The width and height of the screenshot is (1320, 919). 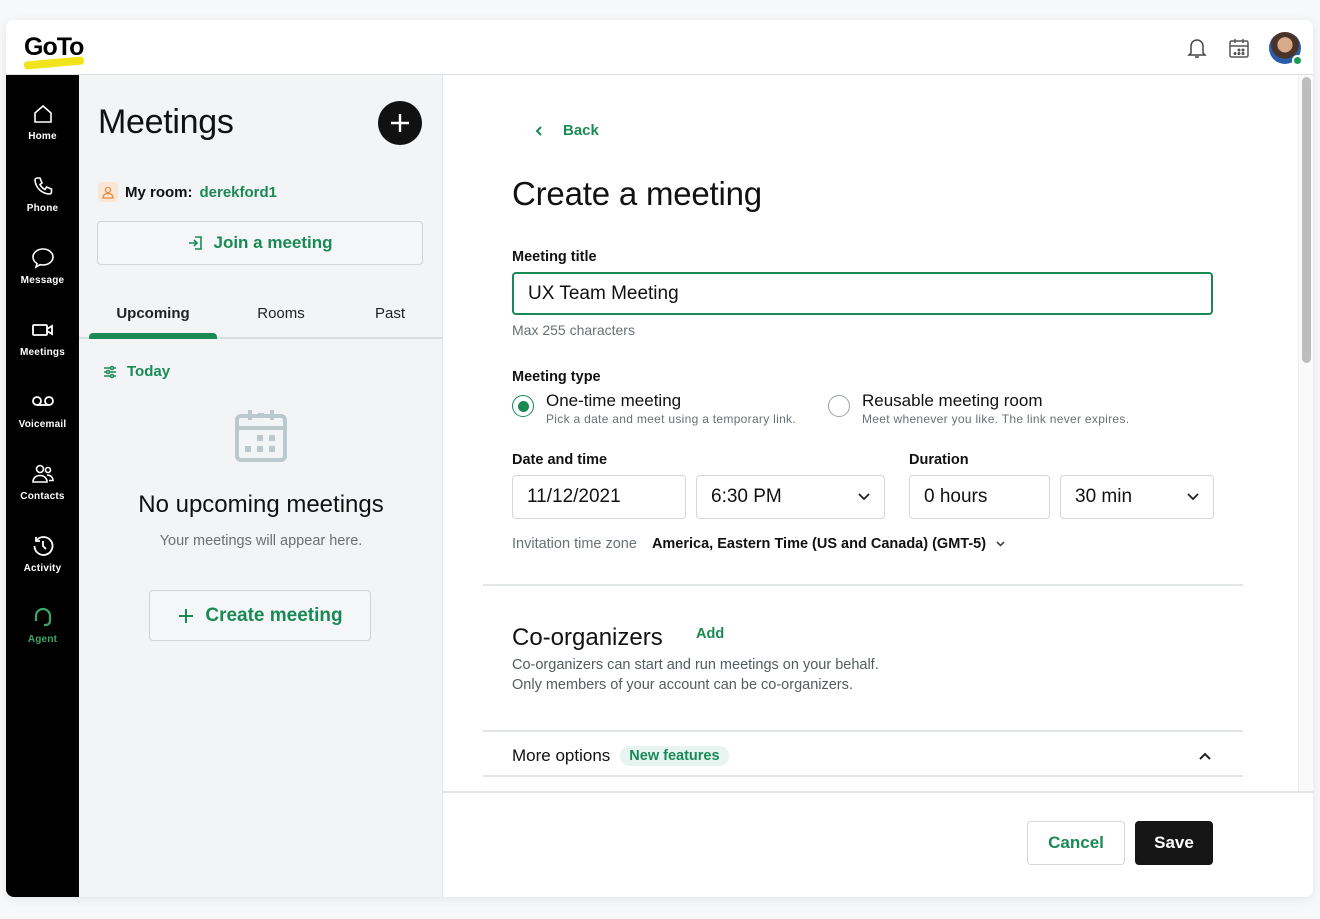 I want to click on timezone-label: Invitation time zone, so click(x=574, y=544).